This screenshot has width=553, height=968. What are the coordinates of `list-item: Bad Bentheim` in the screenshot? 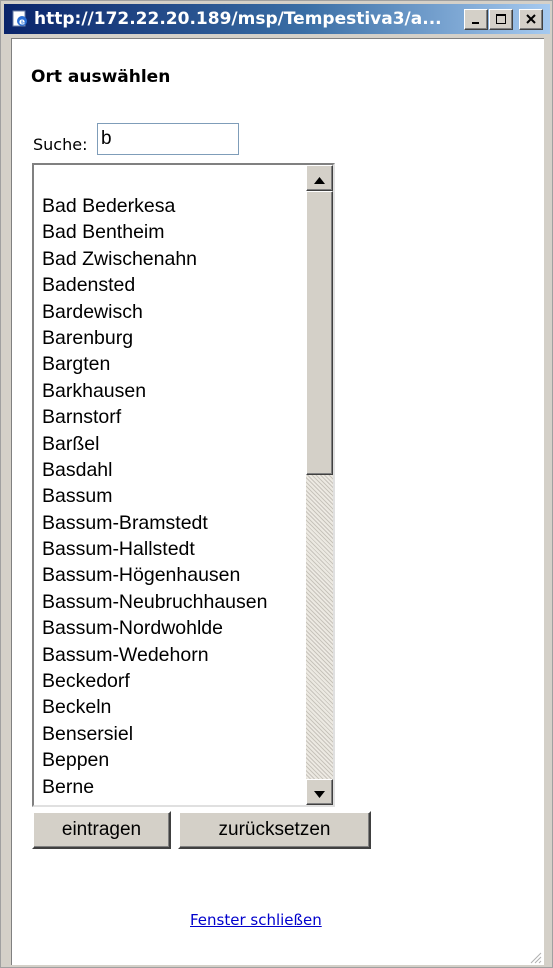 It's located at (177, 232).